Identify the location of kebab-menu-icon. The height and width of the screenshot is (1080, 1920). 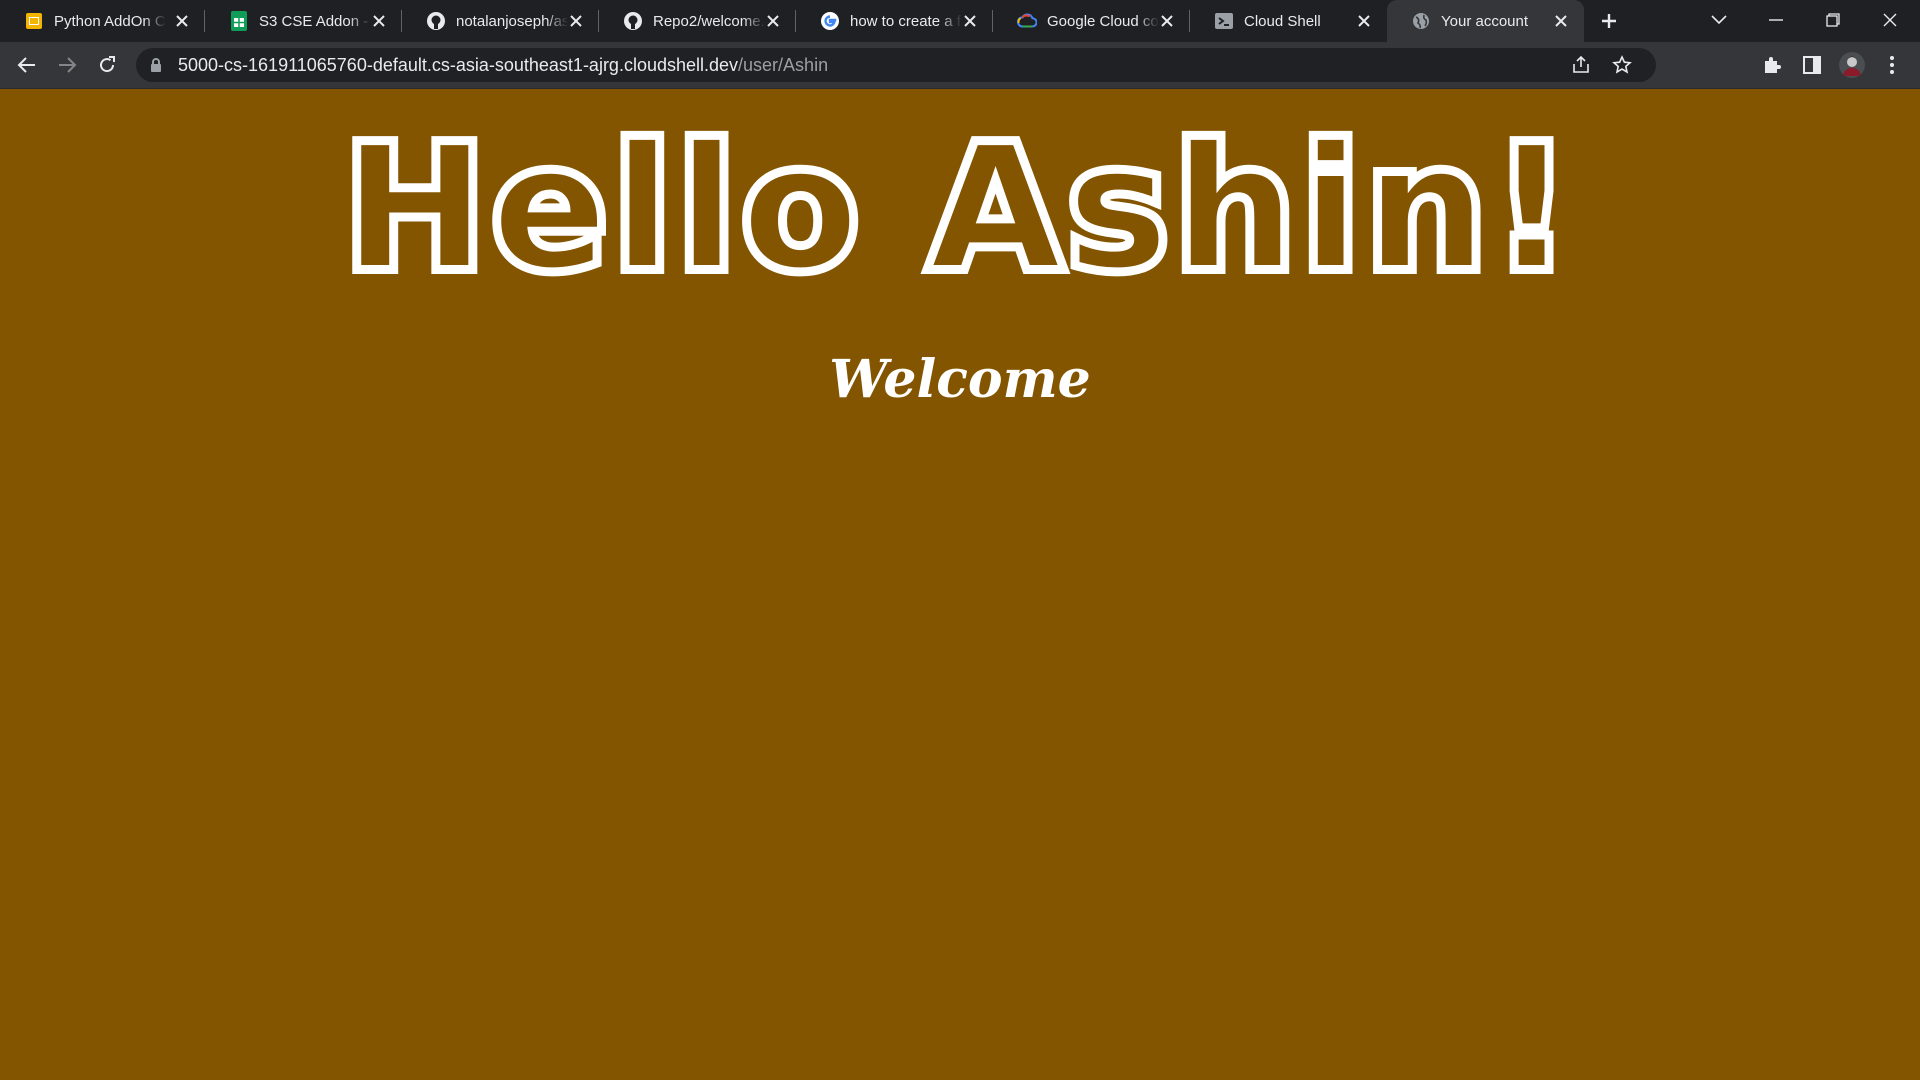
(1892, 65).